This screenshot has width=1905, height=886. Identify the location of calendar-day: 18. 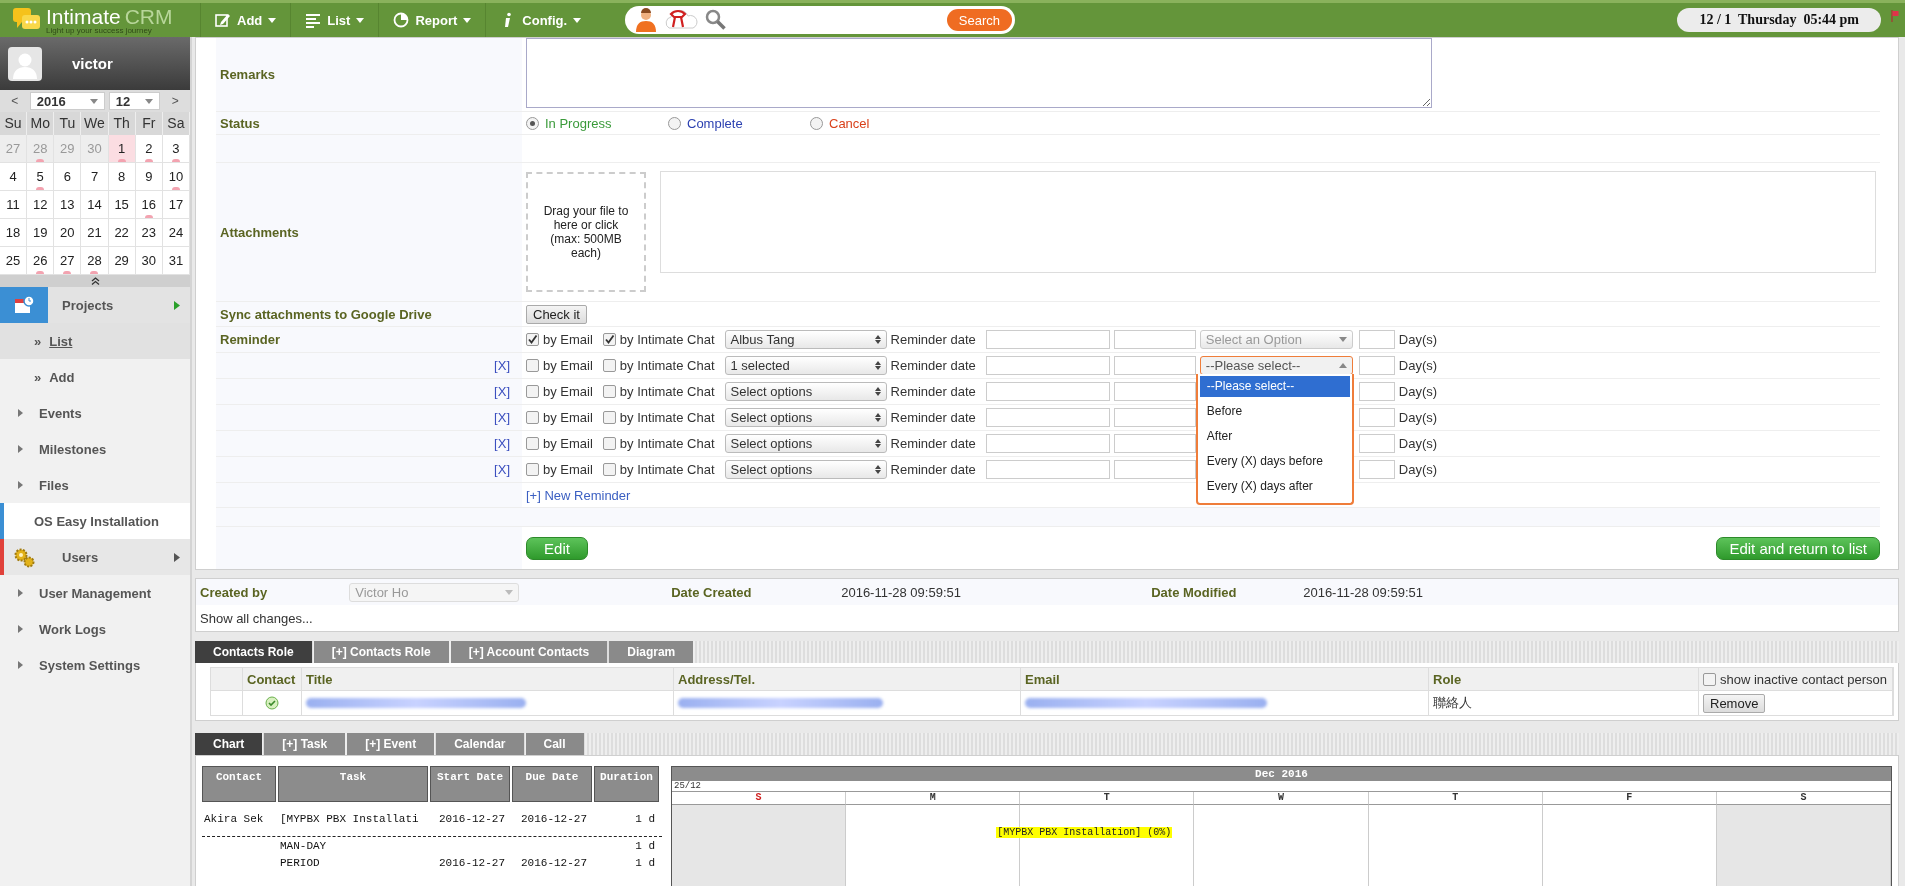
(14, 233).